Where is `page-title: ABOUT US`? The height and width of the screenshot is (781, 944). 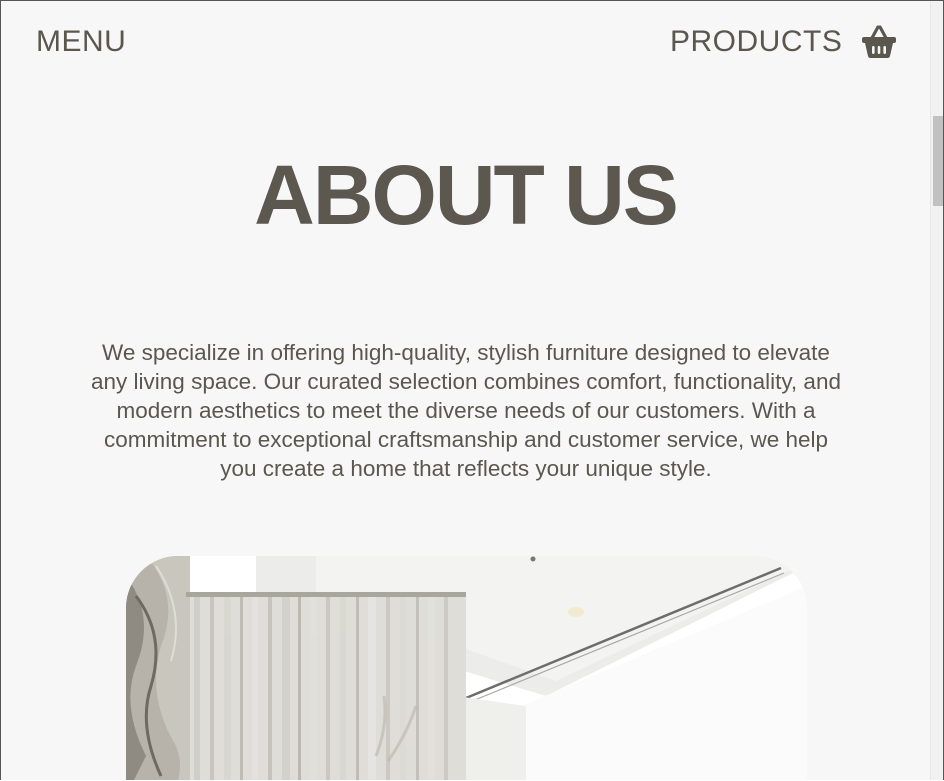
page-title: ABOUT US is located at coordinates (466, 195).